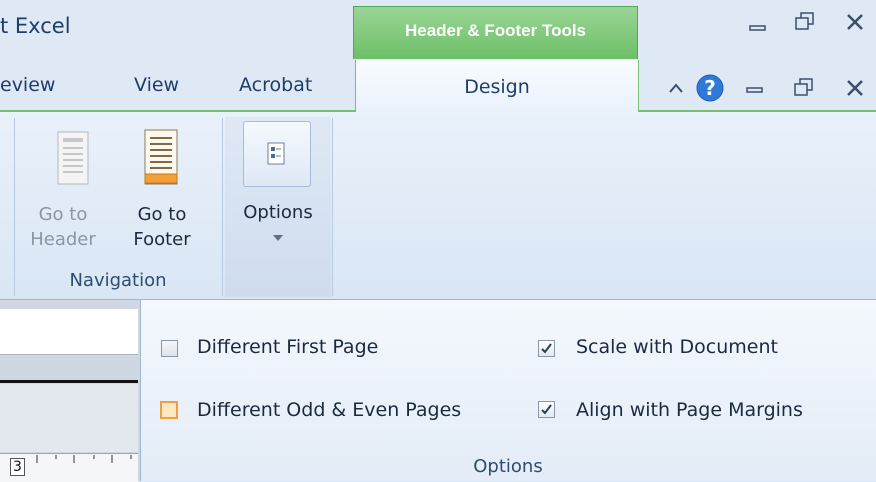 The width and height of the screenshot is (876, 482). I want to click on different-first-page-checkbox, so click(169, 348).